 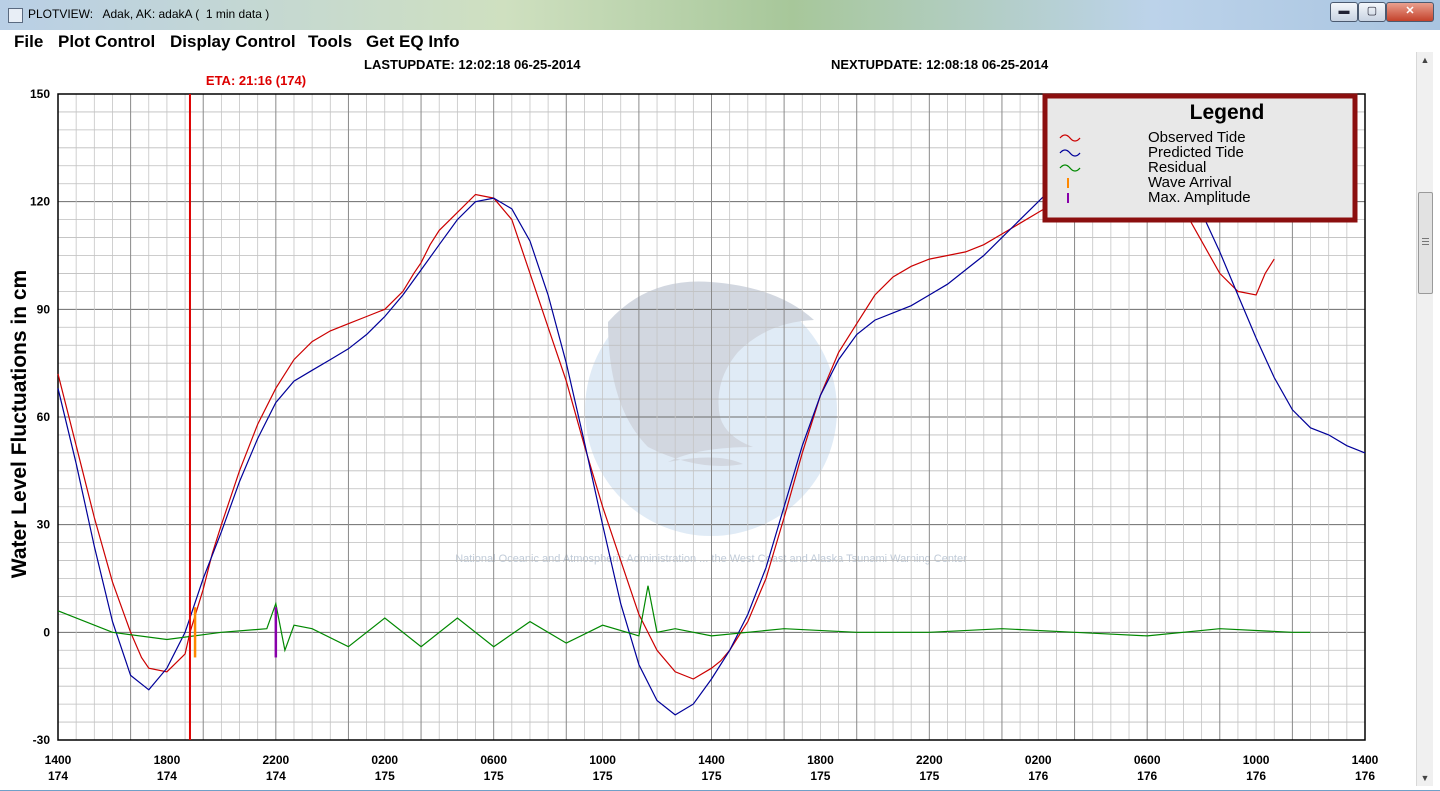 What do you see at coordinates (330, 42) in the screenshot?
I see `menu-tools: Tools` at bounding box center [330, 42].